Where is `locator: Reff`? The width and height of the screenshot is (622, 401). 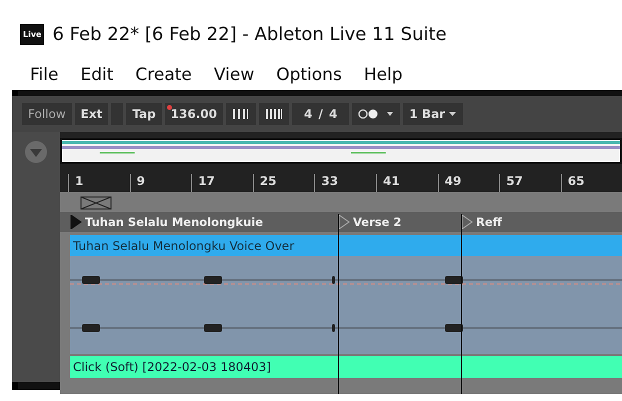
locator: Reff is located at coordinates (481, 222).